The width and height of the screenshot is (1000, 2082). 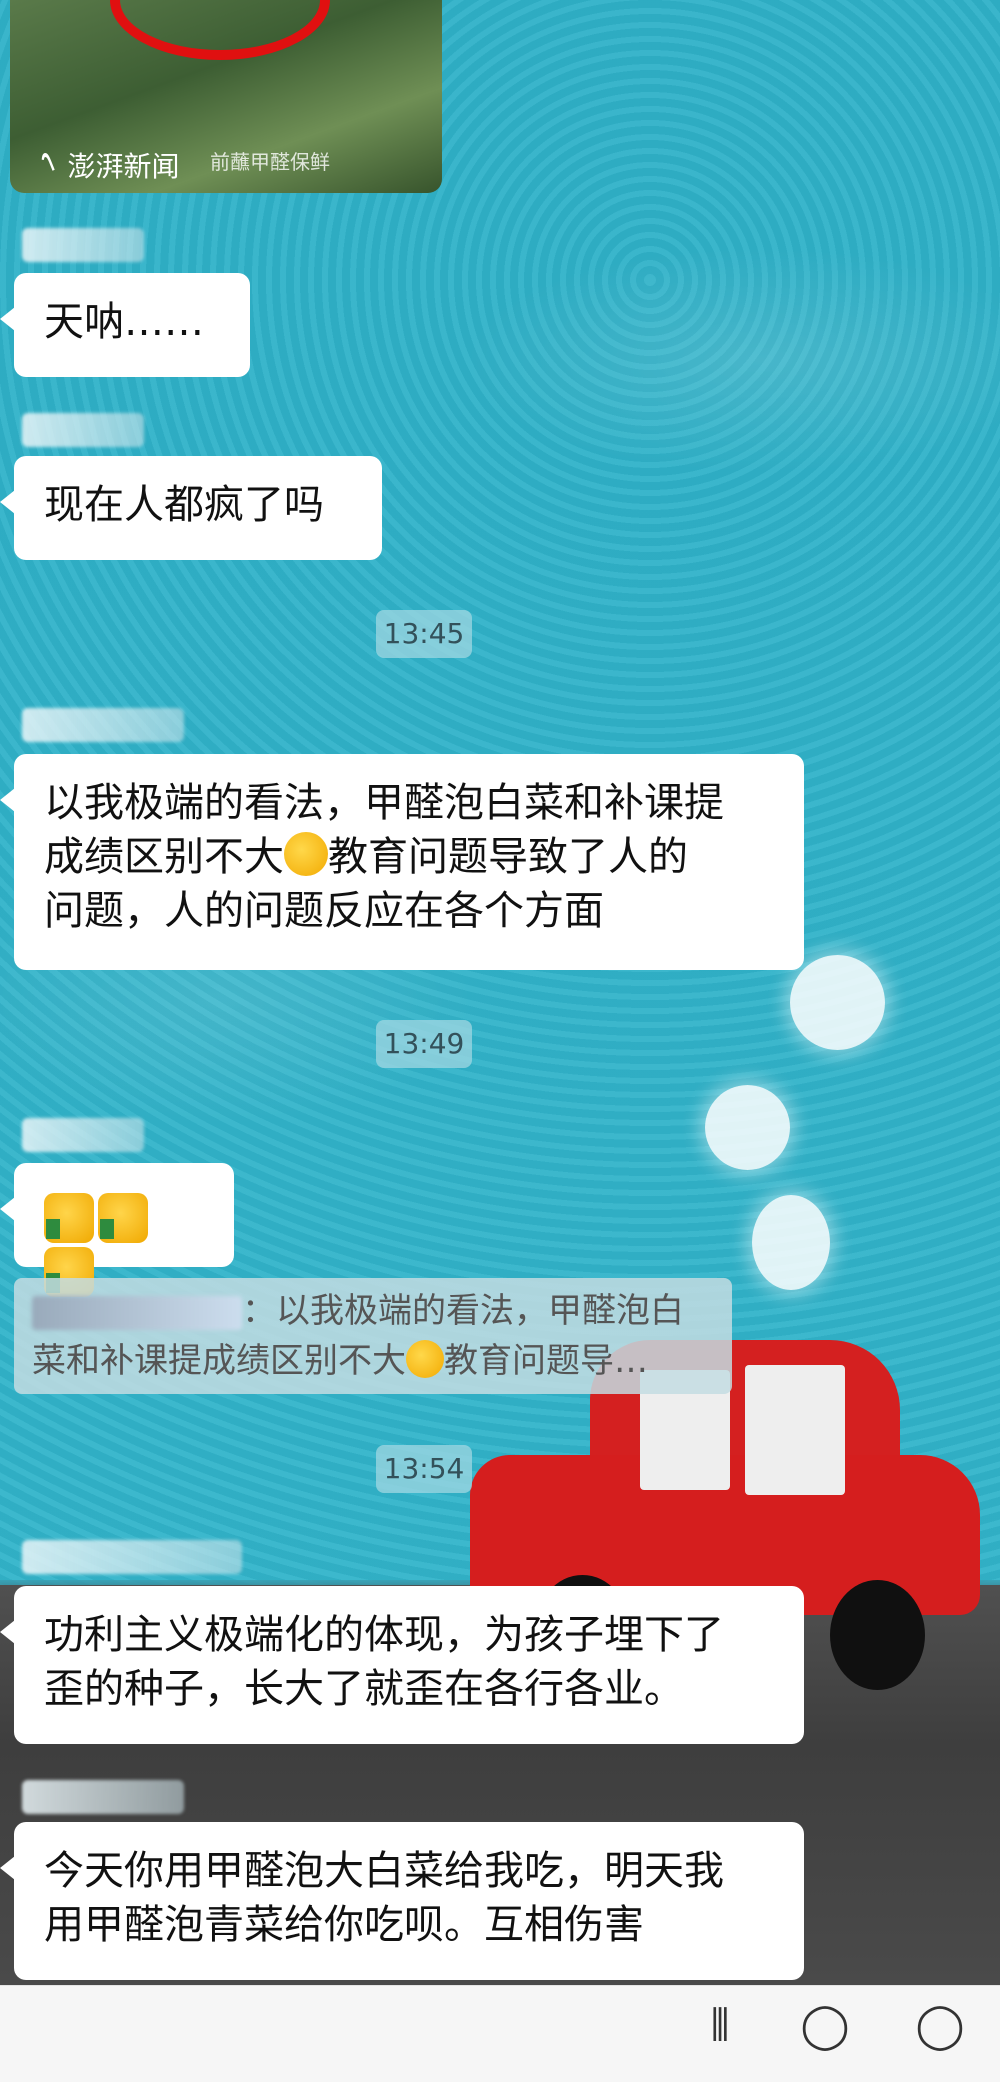 I want to click on more-icon: ◯, so click(x=940, y=2034).